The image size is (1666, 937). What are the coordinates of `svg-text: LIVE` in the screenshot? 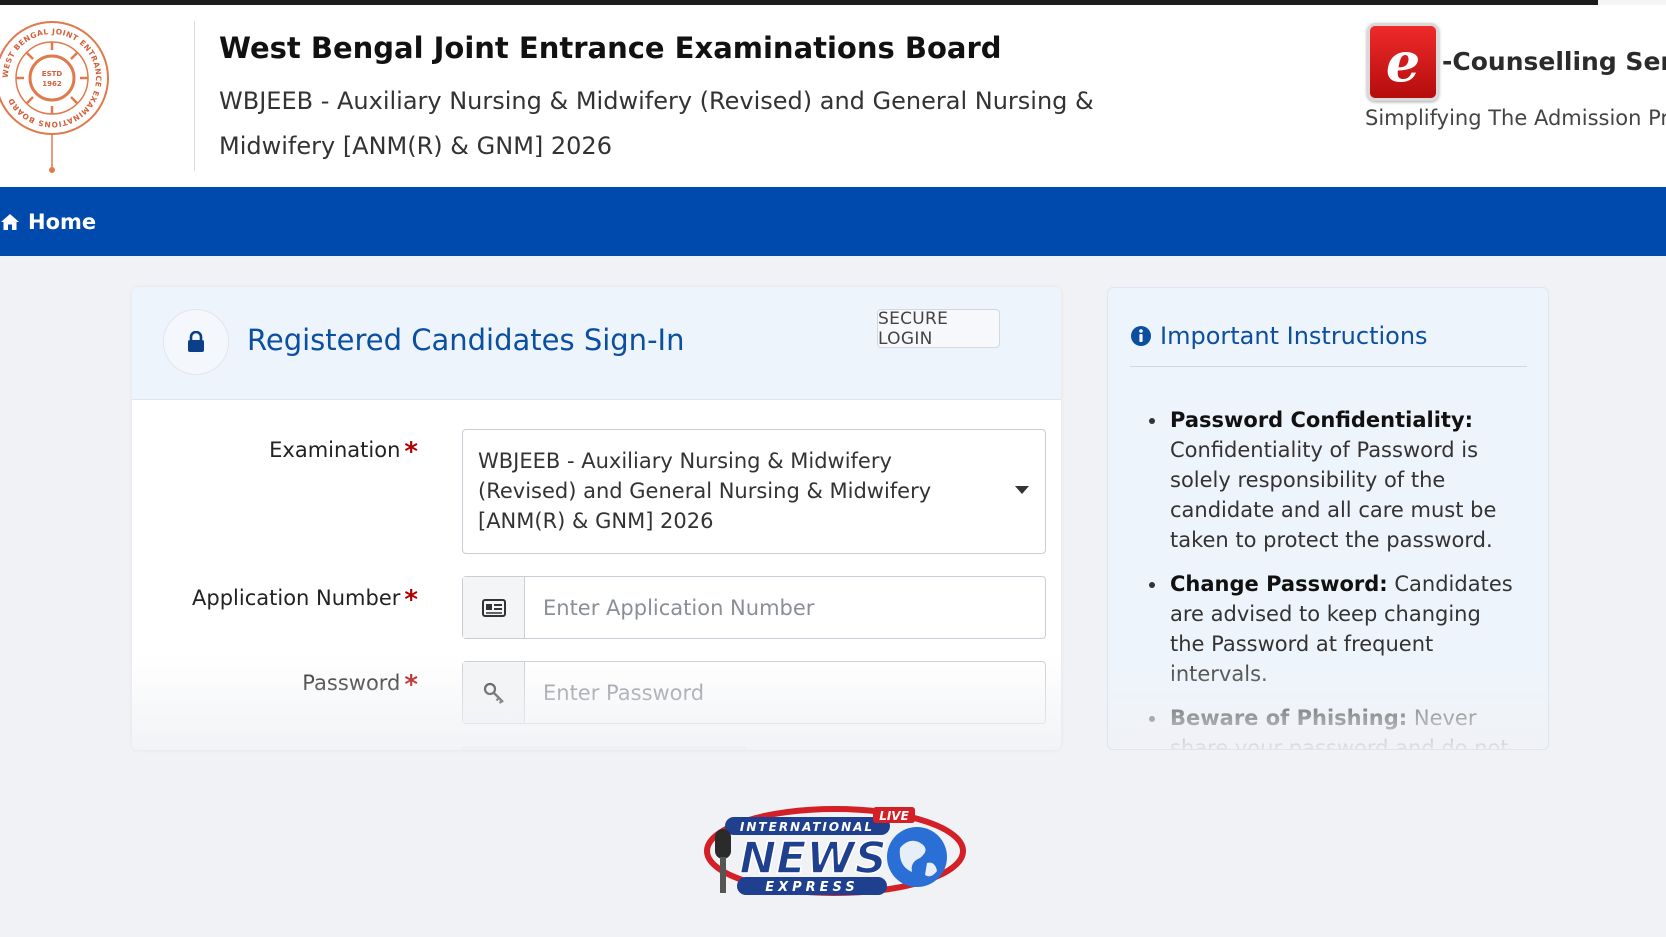 It's located at (894, 816).